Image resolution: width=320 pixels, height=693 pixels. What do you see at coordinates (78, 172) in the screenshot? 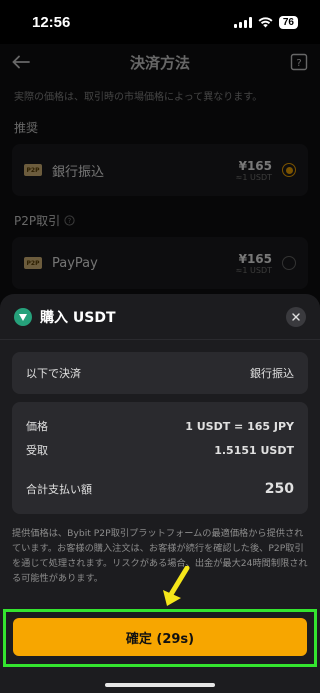
I see `method-label: 銀行振込` at bounding box center [78, 172].